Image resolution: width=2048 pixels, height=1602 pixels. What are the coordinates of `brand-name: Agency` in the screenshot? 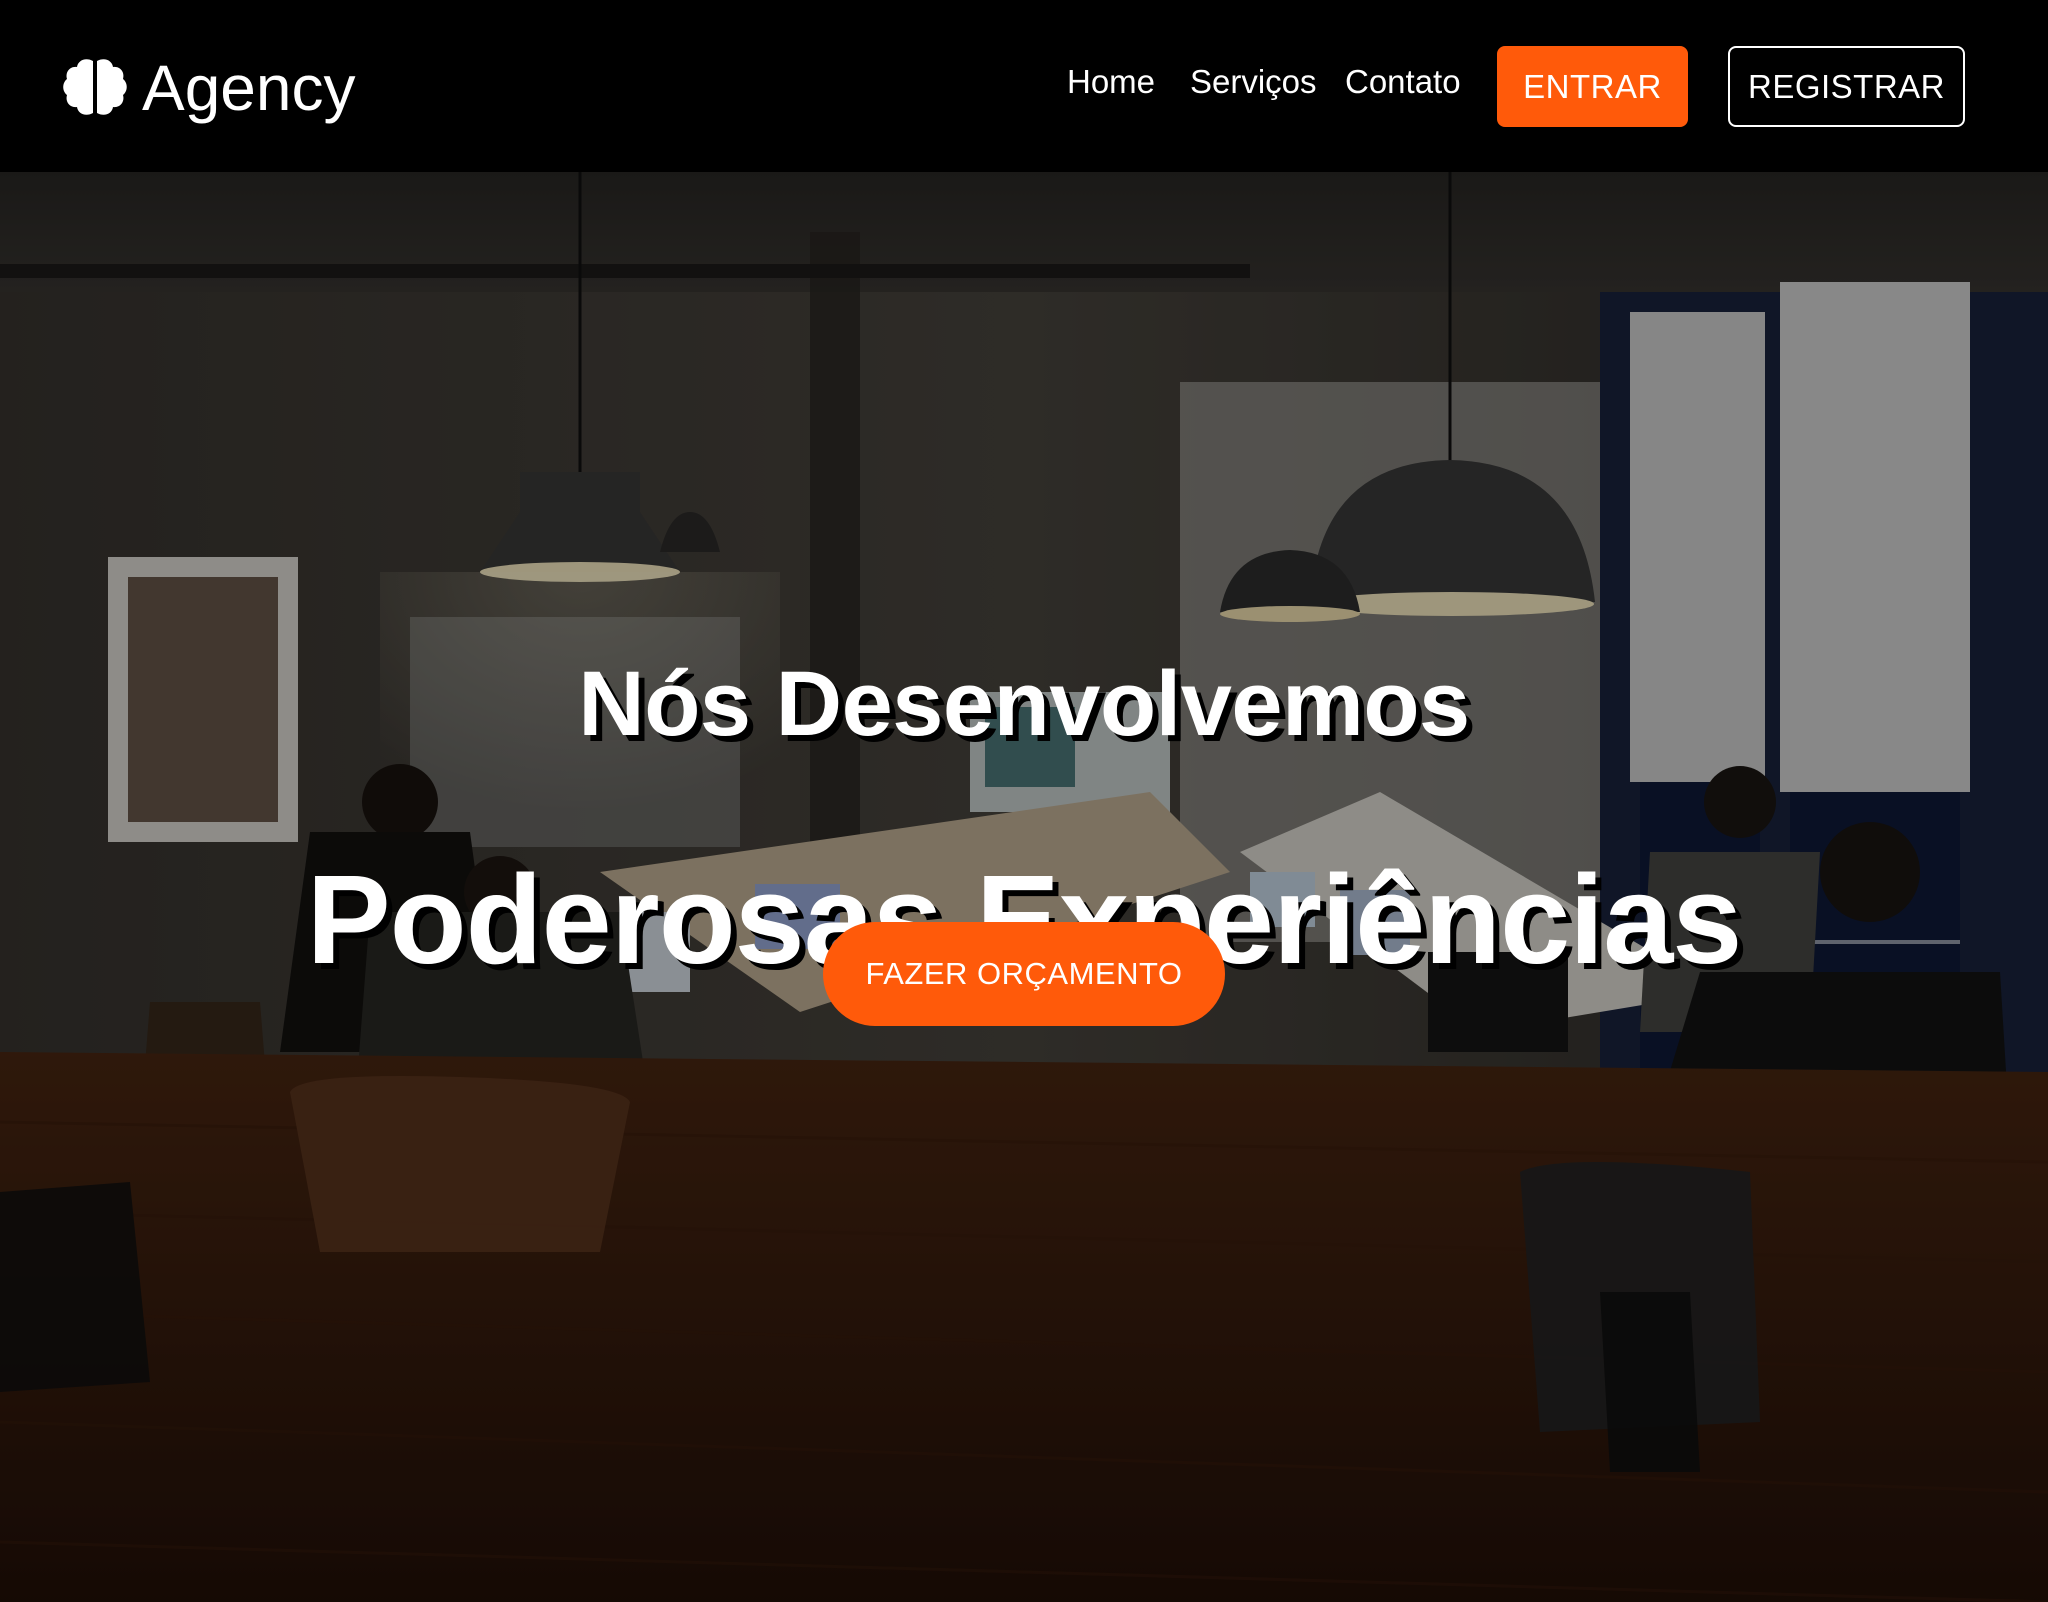 It's located at (249, 88).